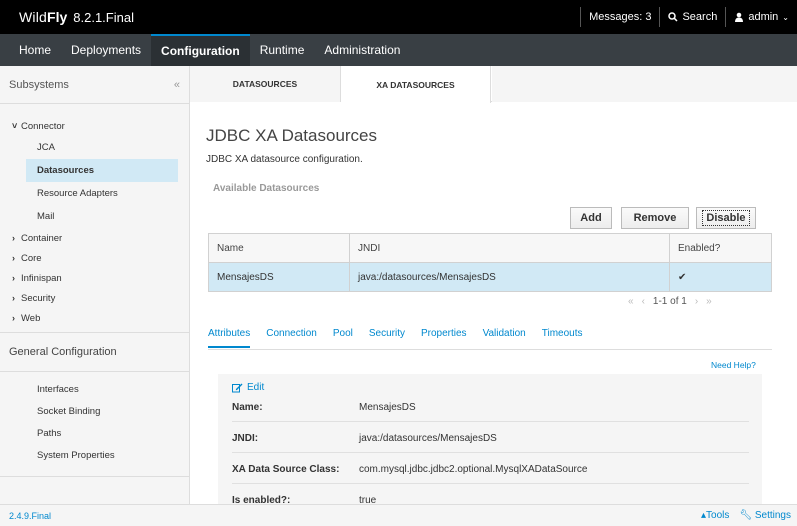 Image resolution: width=797 pixels, height=526 pixels. What do you see at coordinates (33, 17) in the screenshot?
I see `brand-wild: Wild` at bounding box center [33, 17].